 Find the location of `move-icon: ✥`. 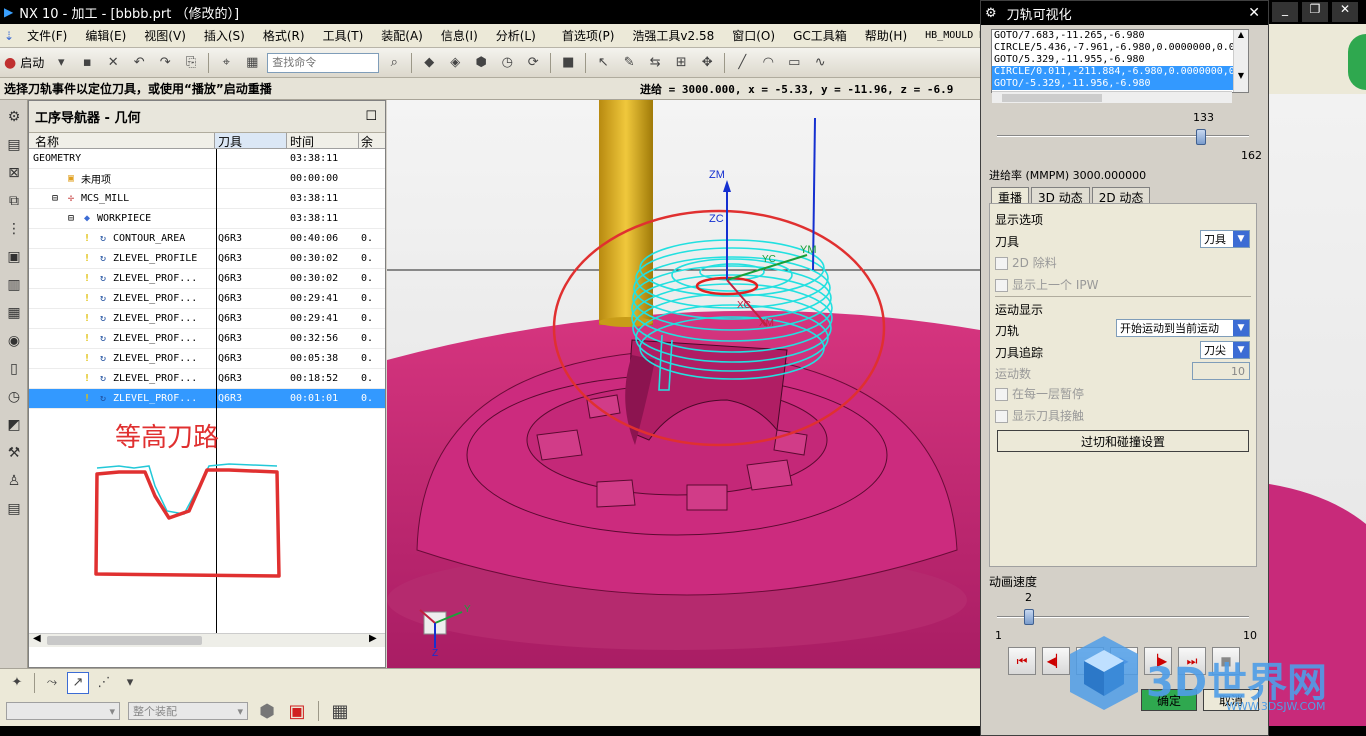

move-icon: ✥ is located at coordinates (707, 63).